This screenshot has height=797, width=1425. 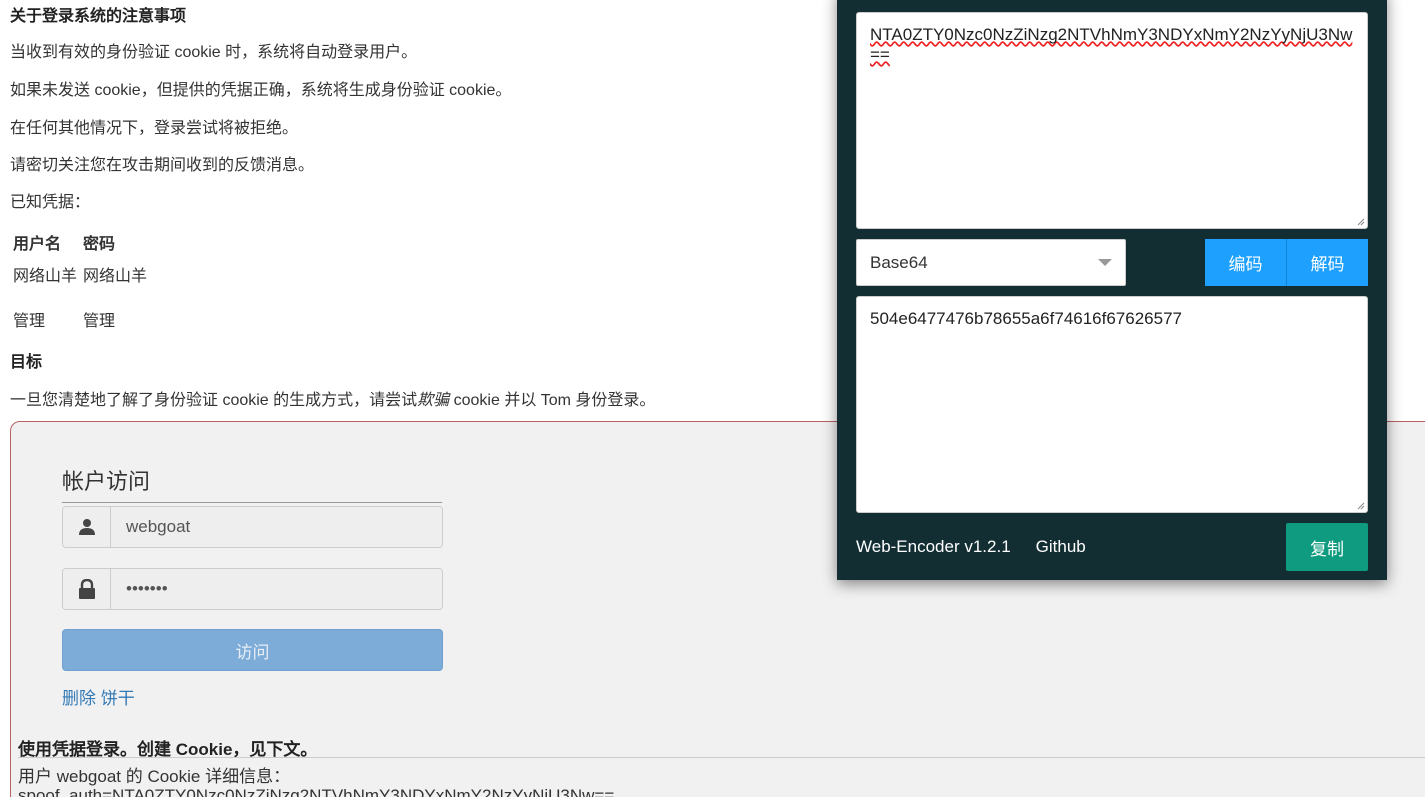 I want to click on chevron-down-icon, so click(x=1105, y=262).